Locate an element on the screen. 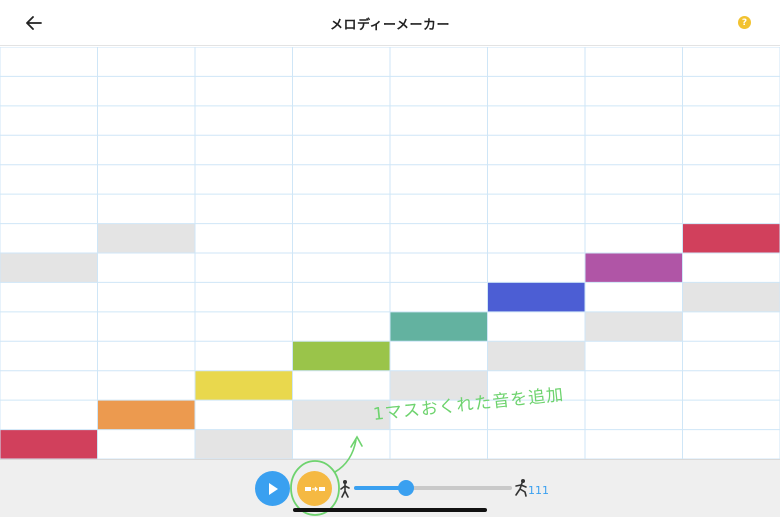  app-header: メロディーメーカー ? is located at coordinates (390, 23).